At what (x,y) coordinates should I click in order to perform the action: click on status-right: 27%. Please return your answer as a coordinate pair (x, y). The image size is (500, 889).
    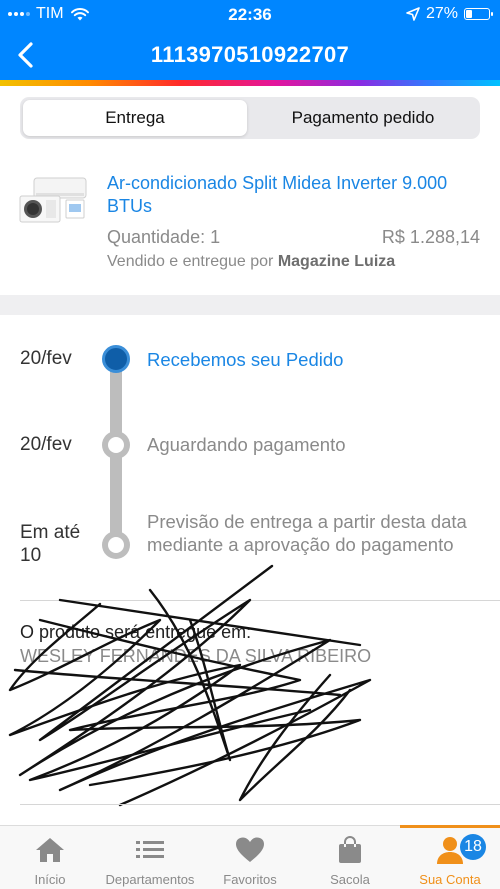
    Looking at the image, I should click on (449, 14).